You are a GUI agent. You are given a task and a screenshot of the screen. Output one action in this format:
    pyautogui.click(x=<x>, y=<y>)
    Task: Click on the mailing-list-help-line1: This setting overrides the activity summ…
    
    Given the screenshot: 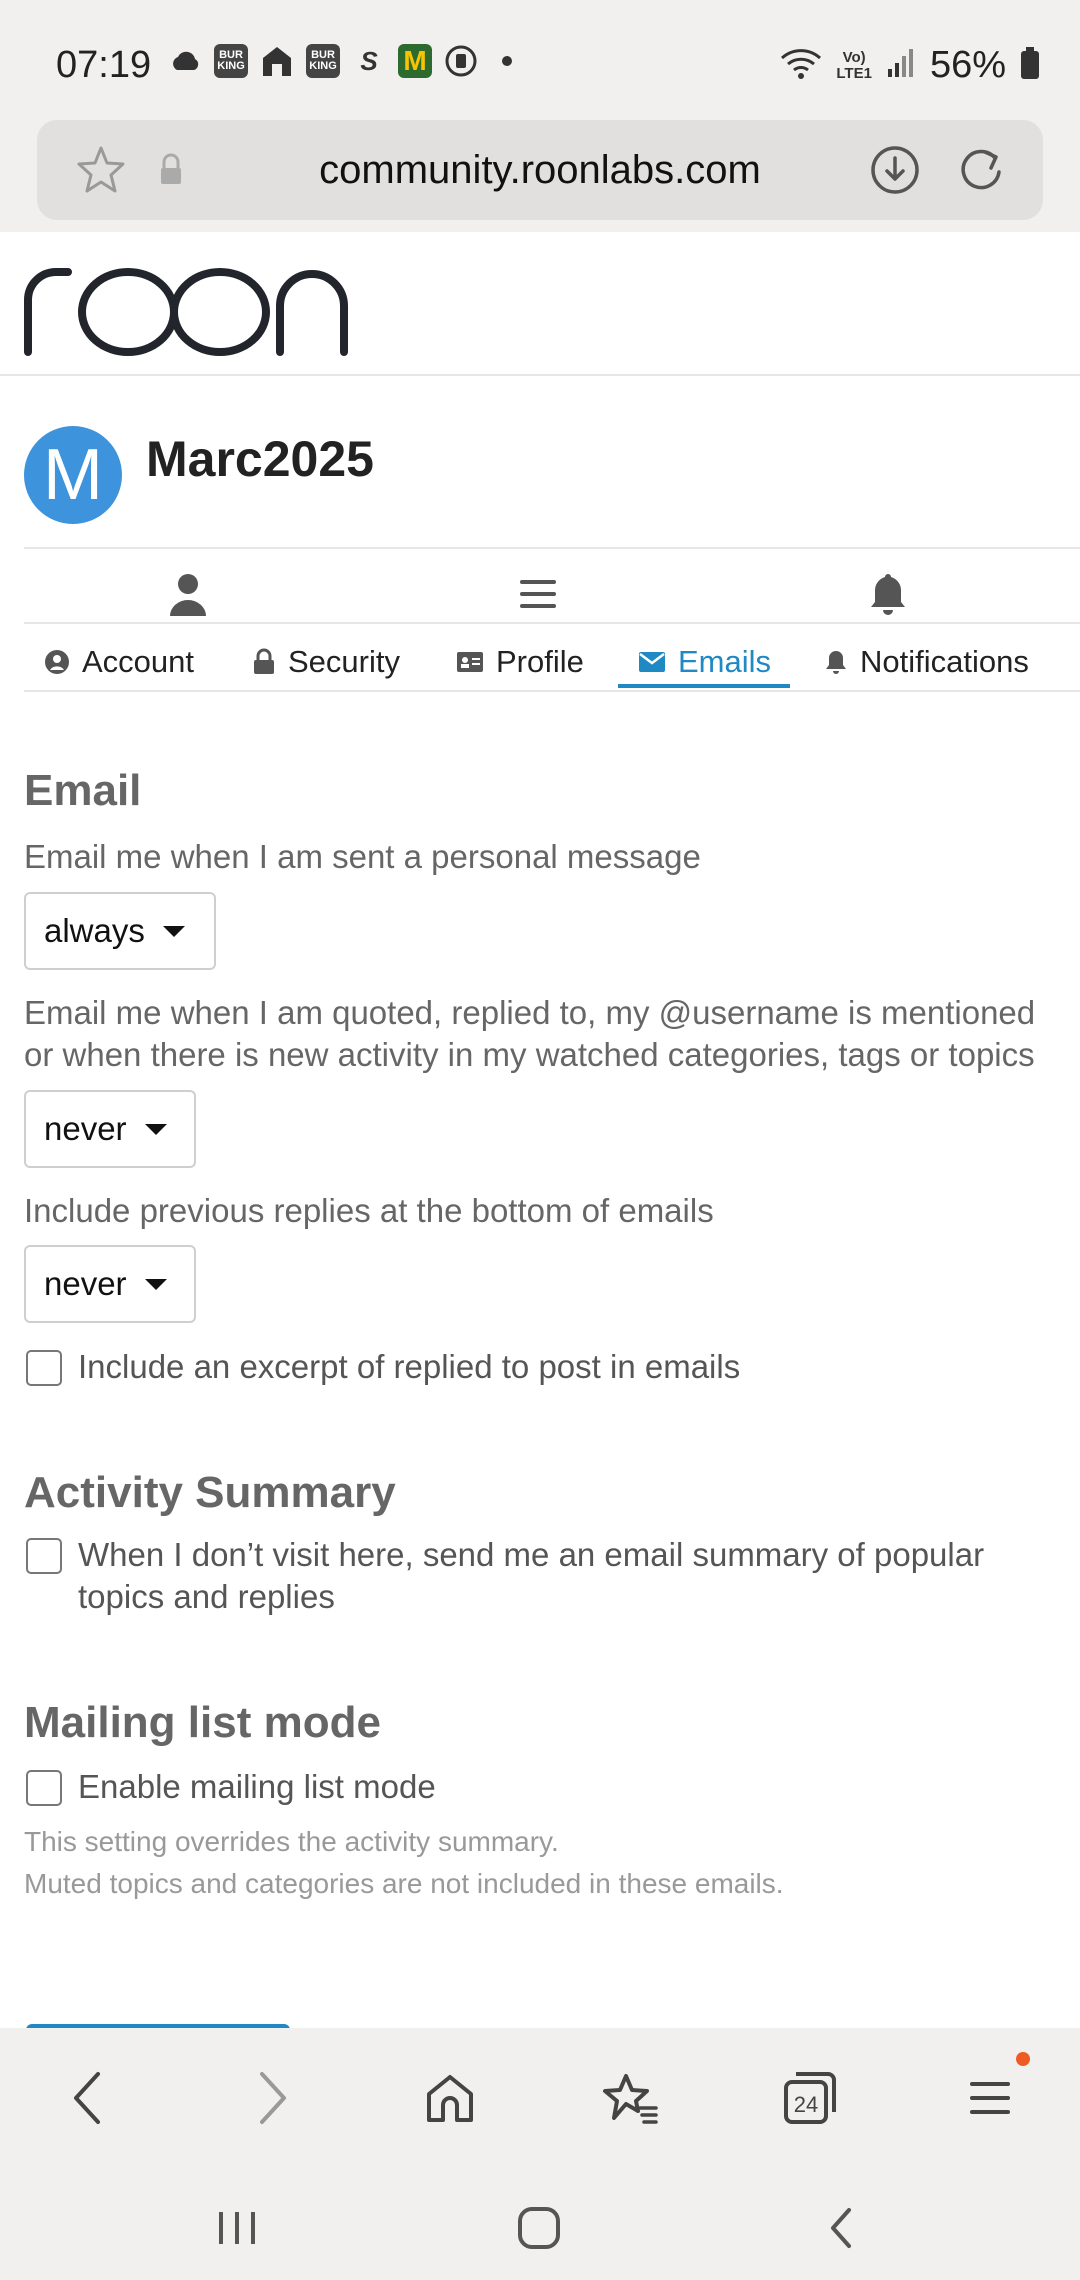 What is the action you would take?
    pyautogui.click(x=291, y=1841)
    